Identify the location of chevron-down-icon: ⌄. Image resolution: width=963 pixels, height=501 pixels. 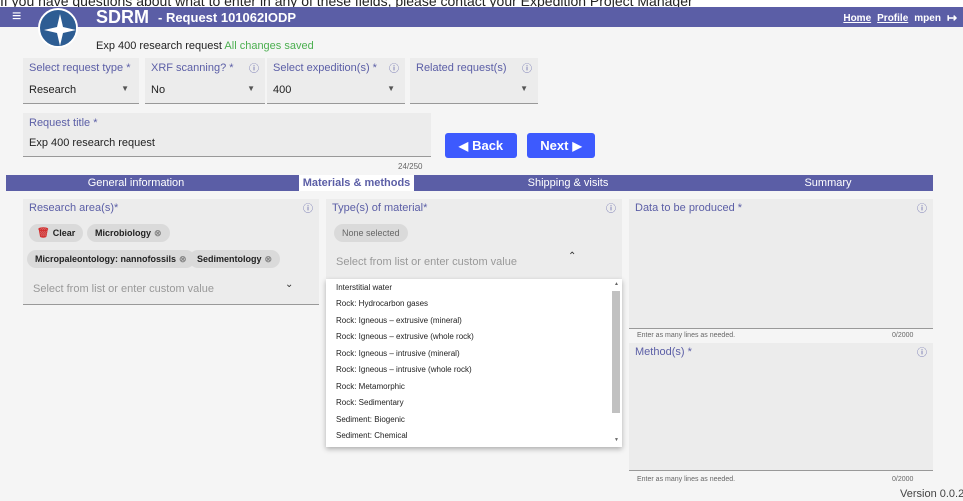
(289, 284).